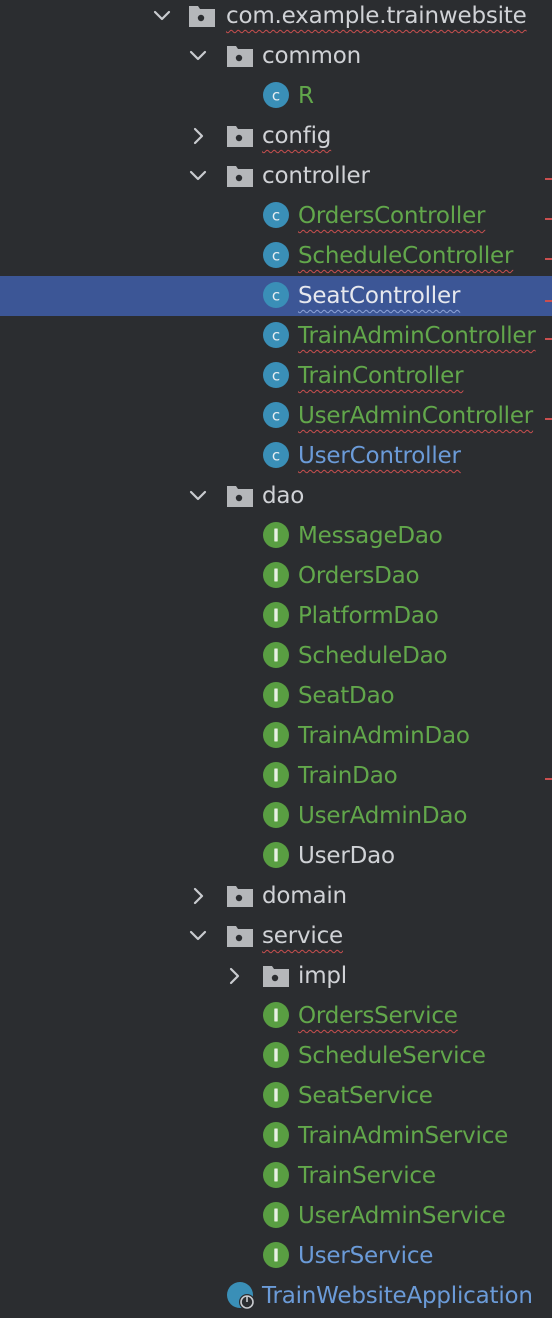 The image size is (552, 1318). What do you see at coordinates (373, 656) in the screenshot?
I see `tree-node-label: ScheduleDao` at bounding box center [373, 656].